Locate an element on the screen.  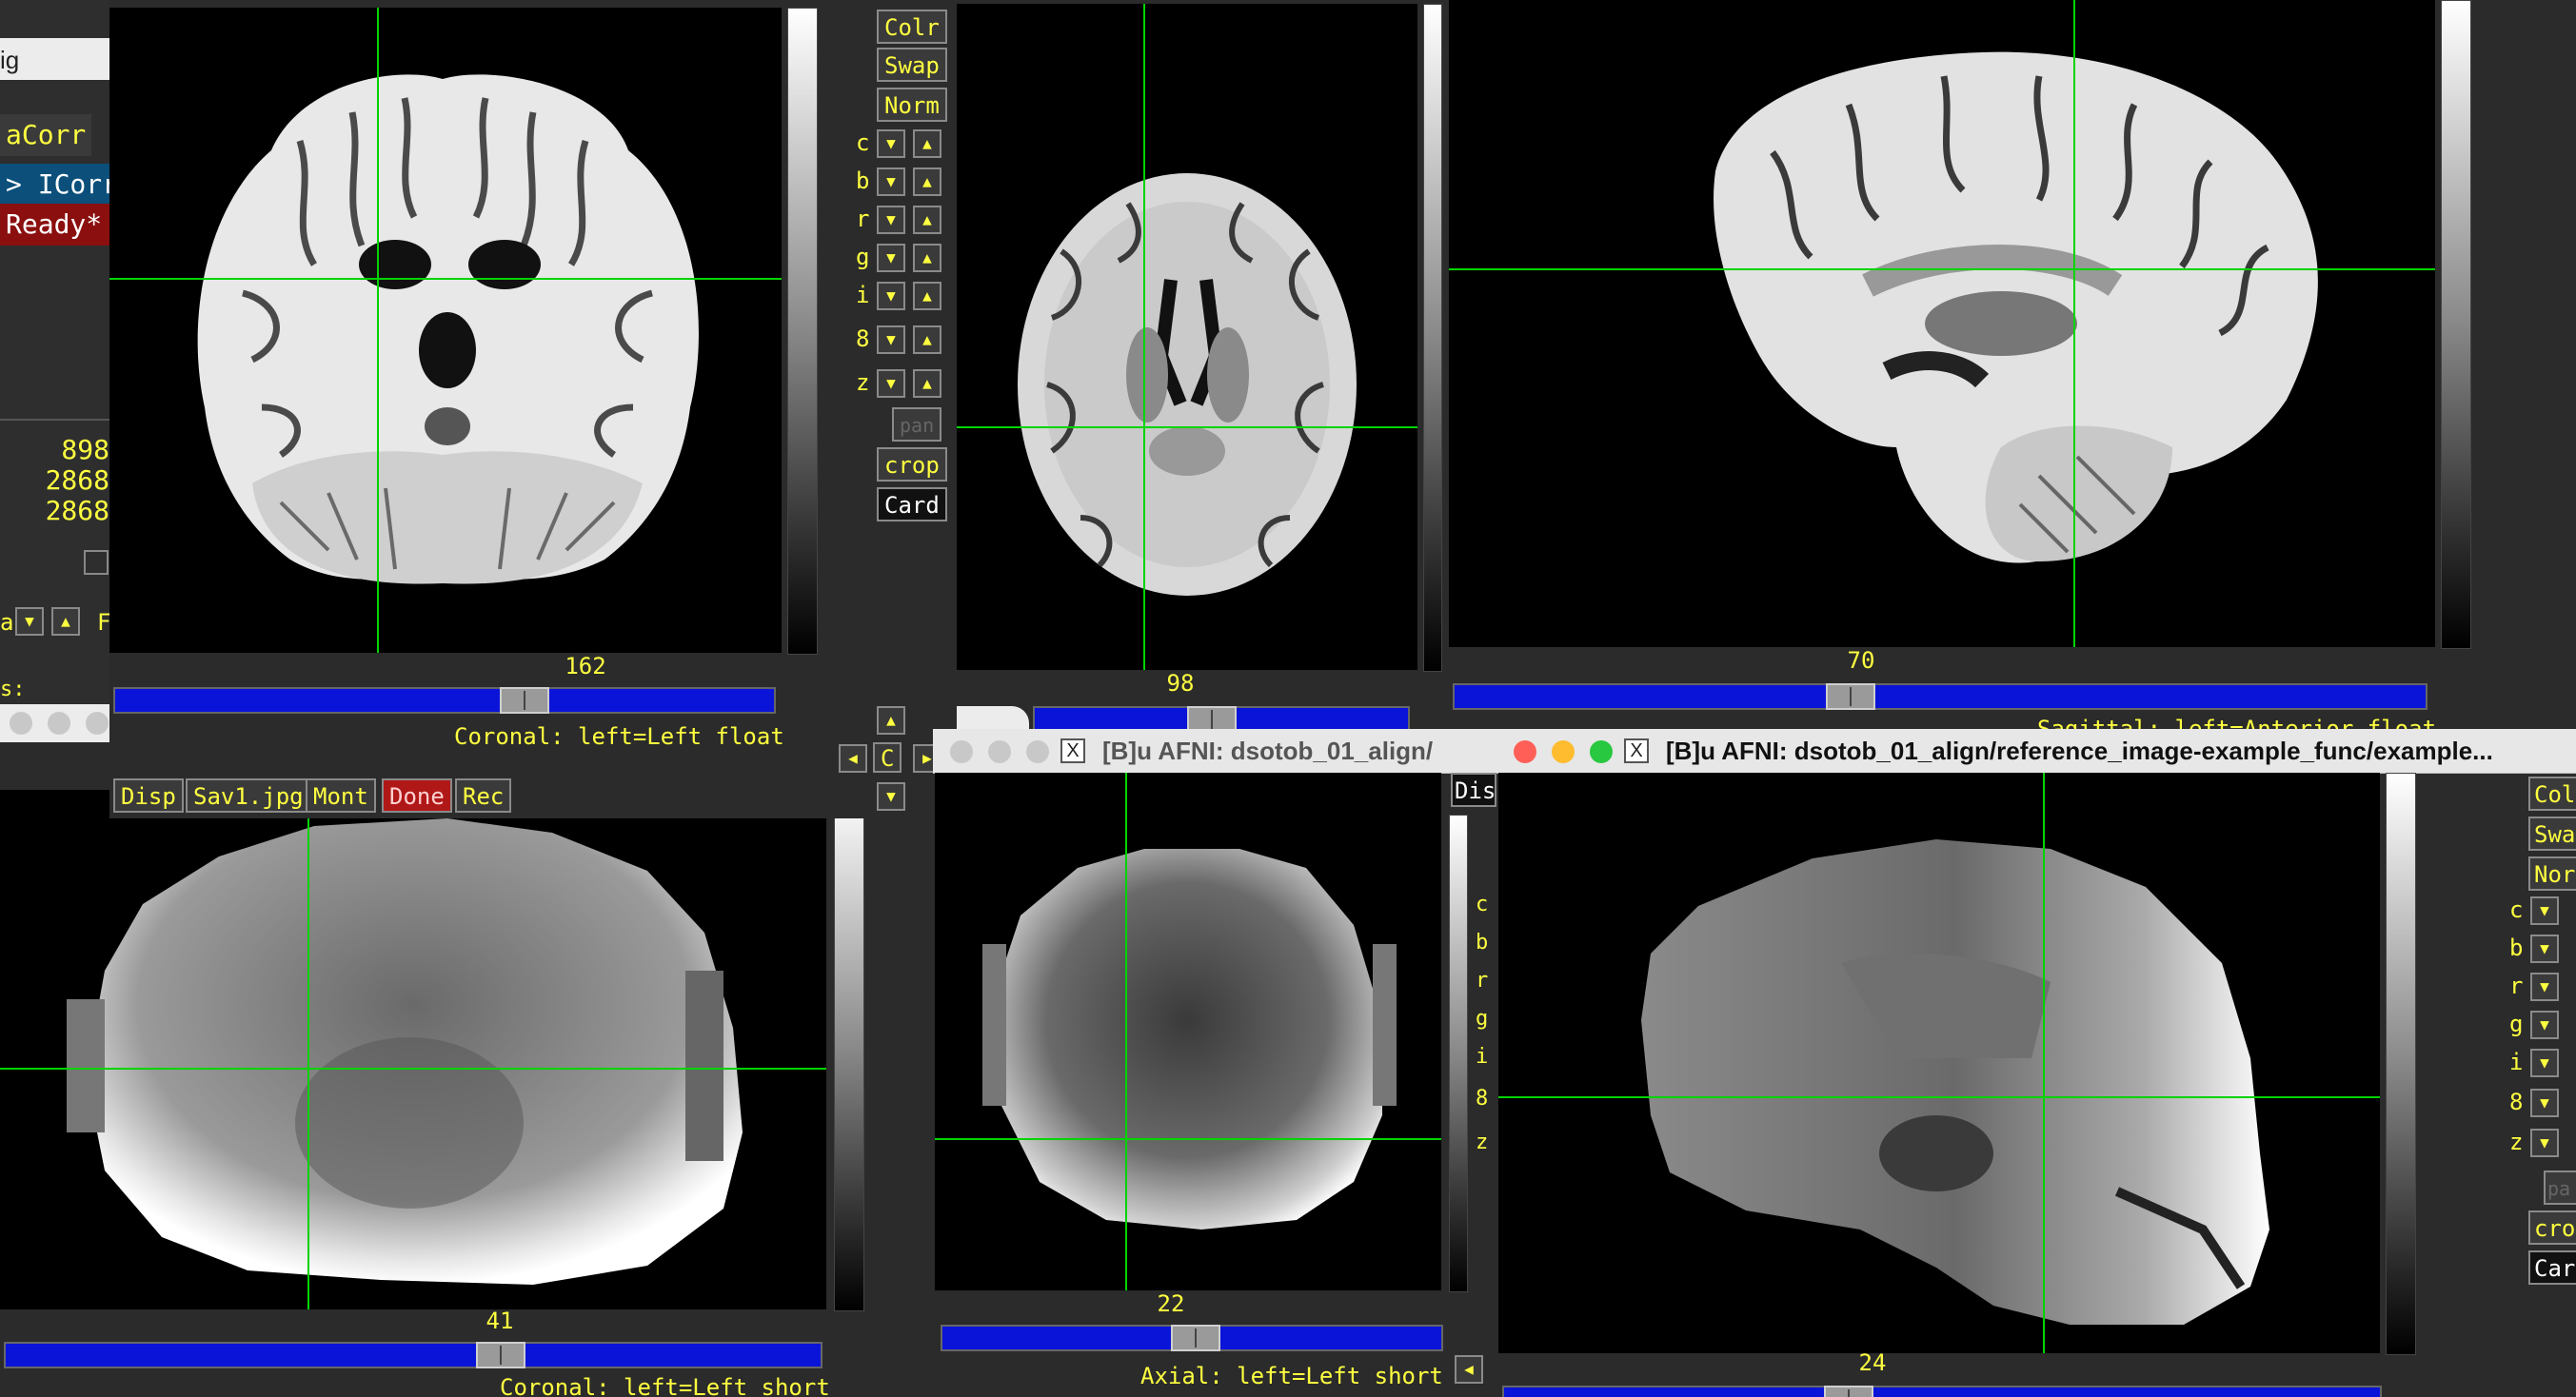
disp-button: Dis is located at coordinates (1474, 790).